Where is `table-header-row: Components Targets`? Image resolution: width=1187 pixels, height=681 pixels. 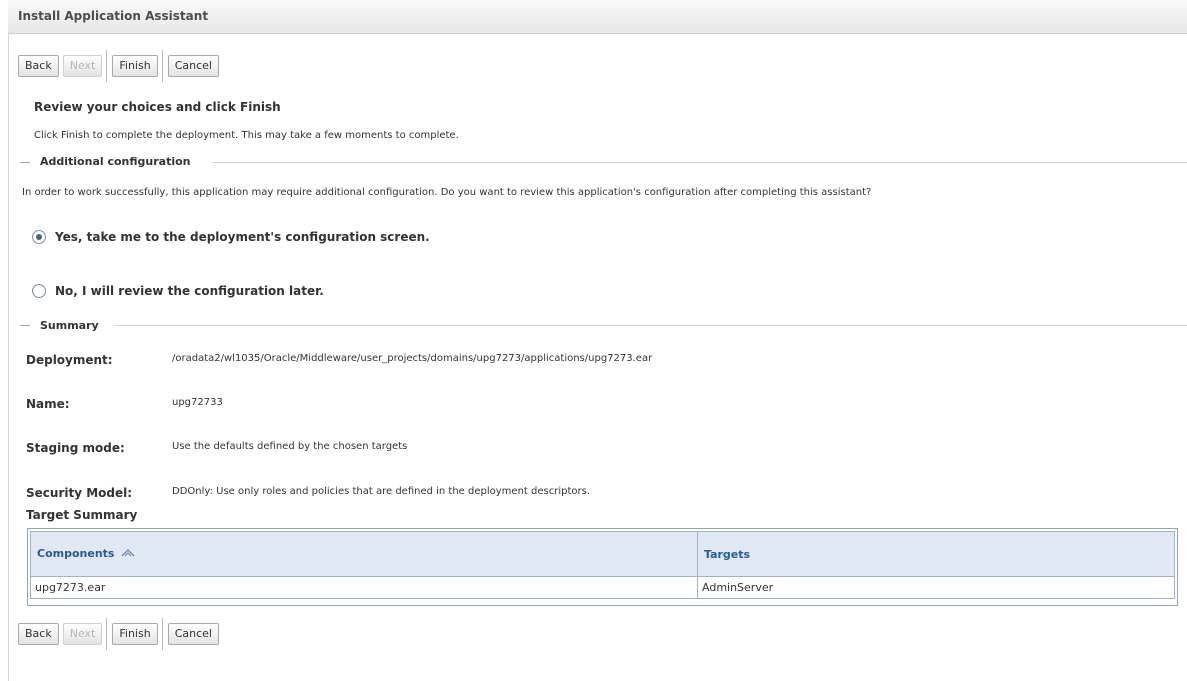
table-header-row: Components Targets is located at coordinates (602, 554).